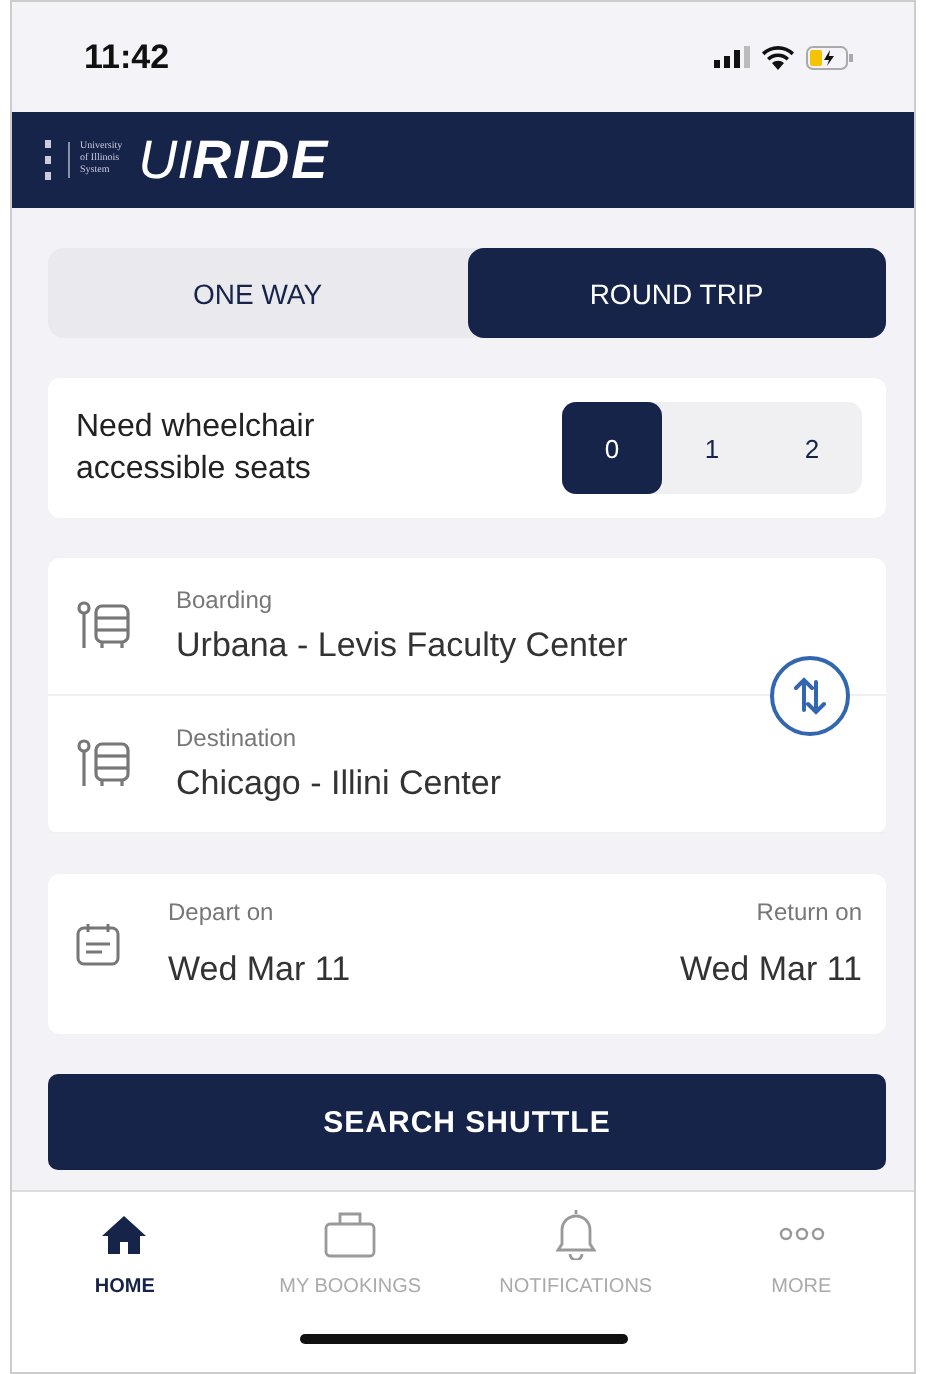 The width and height of the screenshot is (926, 1374). What do you see at coordinates (712, 448) in the screenshot?
I see `seat-count-option: 1` at bounding box center [712, 448].